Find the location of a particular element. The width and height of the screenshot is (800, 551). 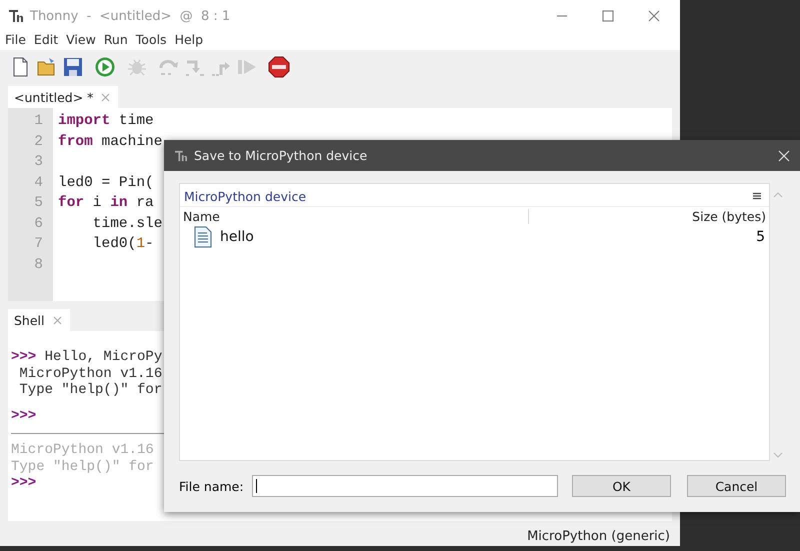

dialog-title: Save to MicroPython device is located at coordinates (281, 155).